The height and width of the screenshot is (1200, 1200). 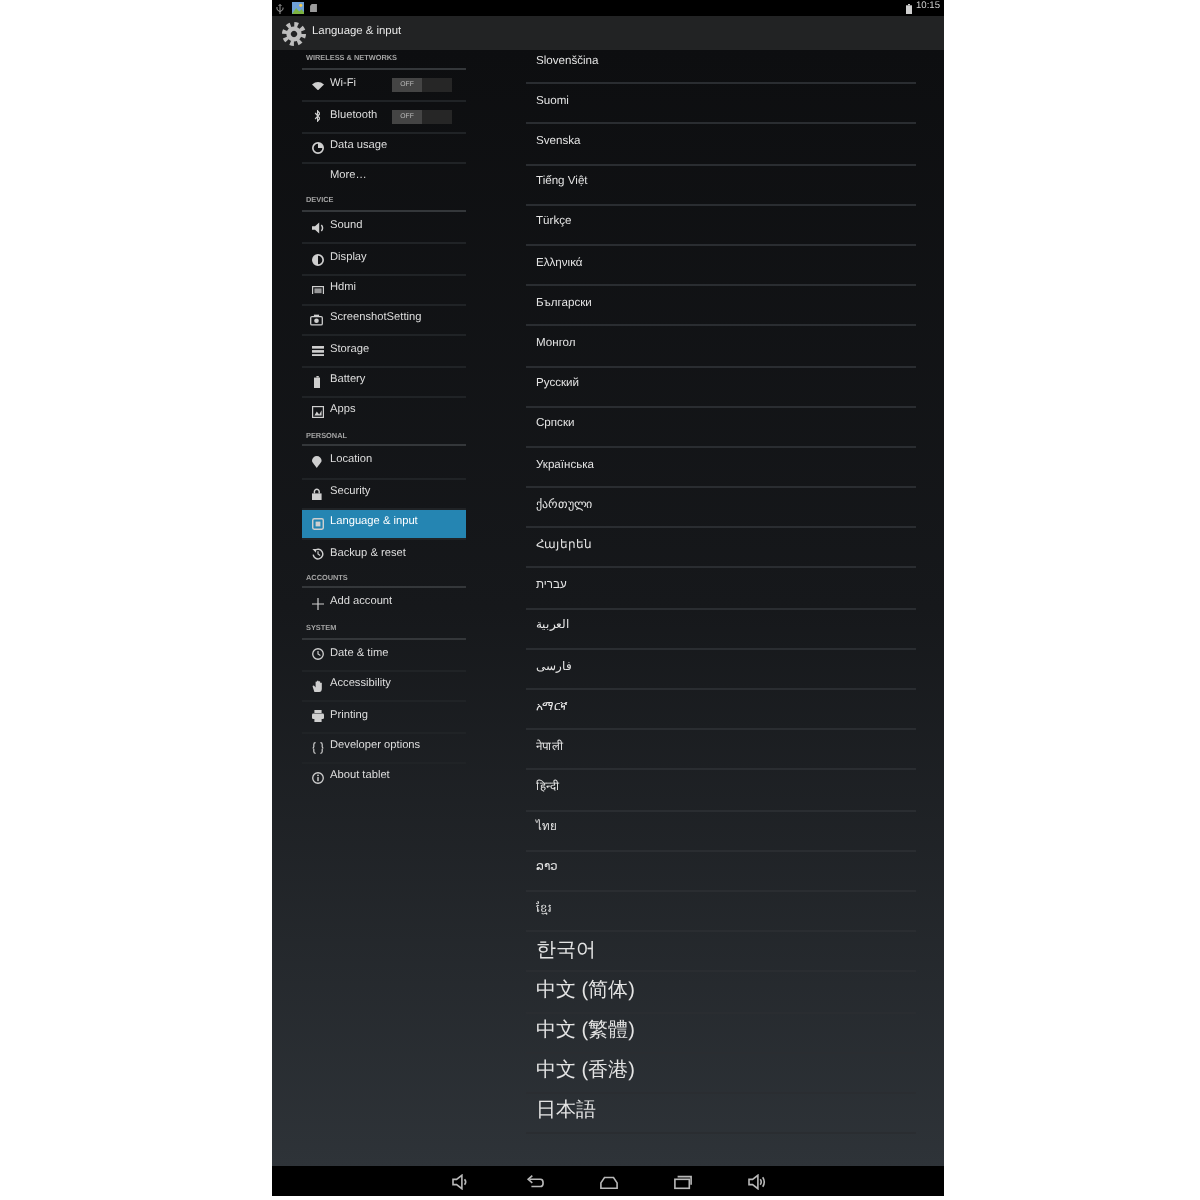 I want to click on sd-card-icon, so click(x=313, y=8).